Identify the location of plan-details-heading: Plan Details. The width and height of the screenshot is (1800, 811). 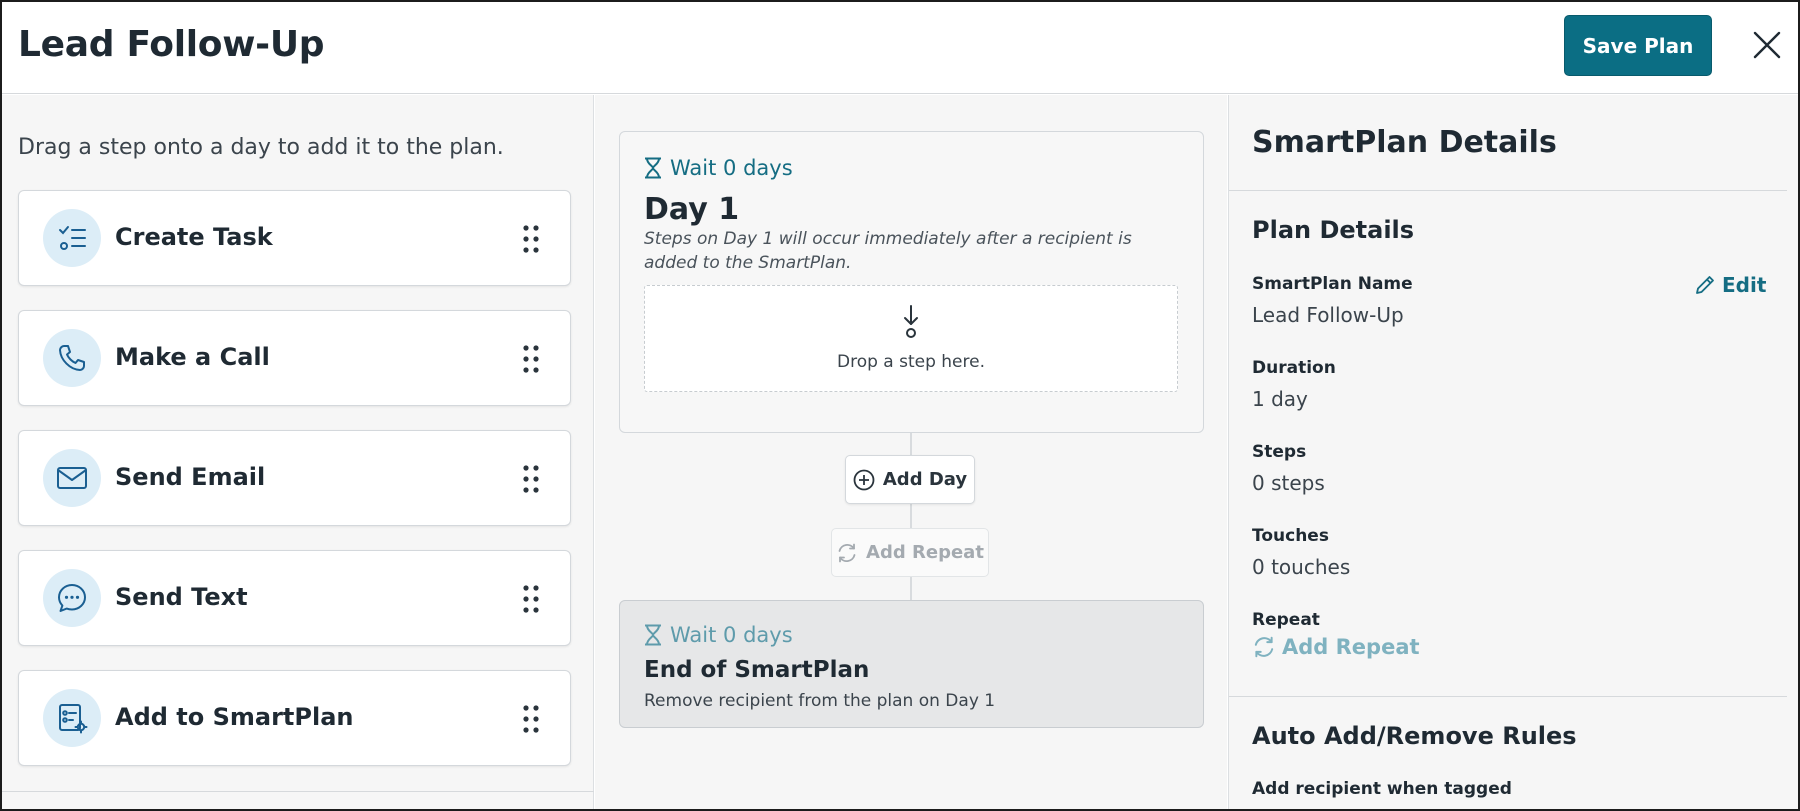
(1333, 230).